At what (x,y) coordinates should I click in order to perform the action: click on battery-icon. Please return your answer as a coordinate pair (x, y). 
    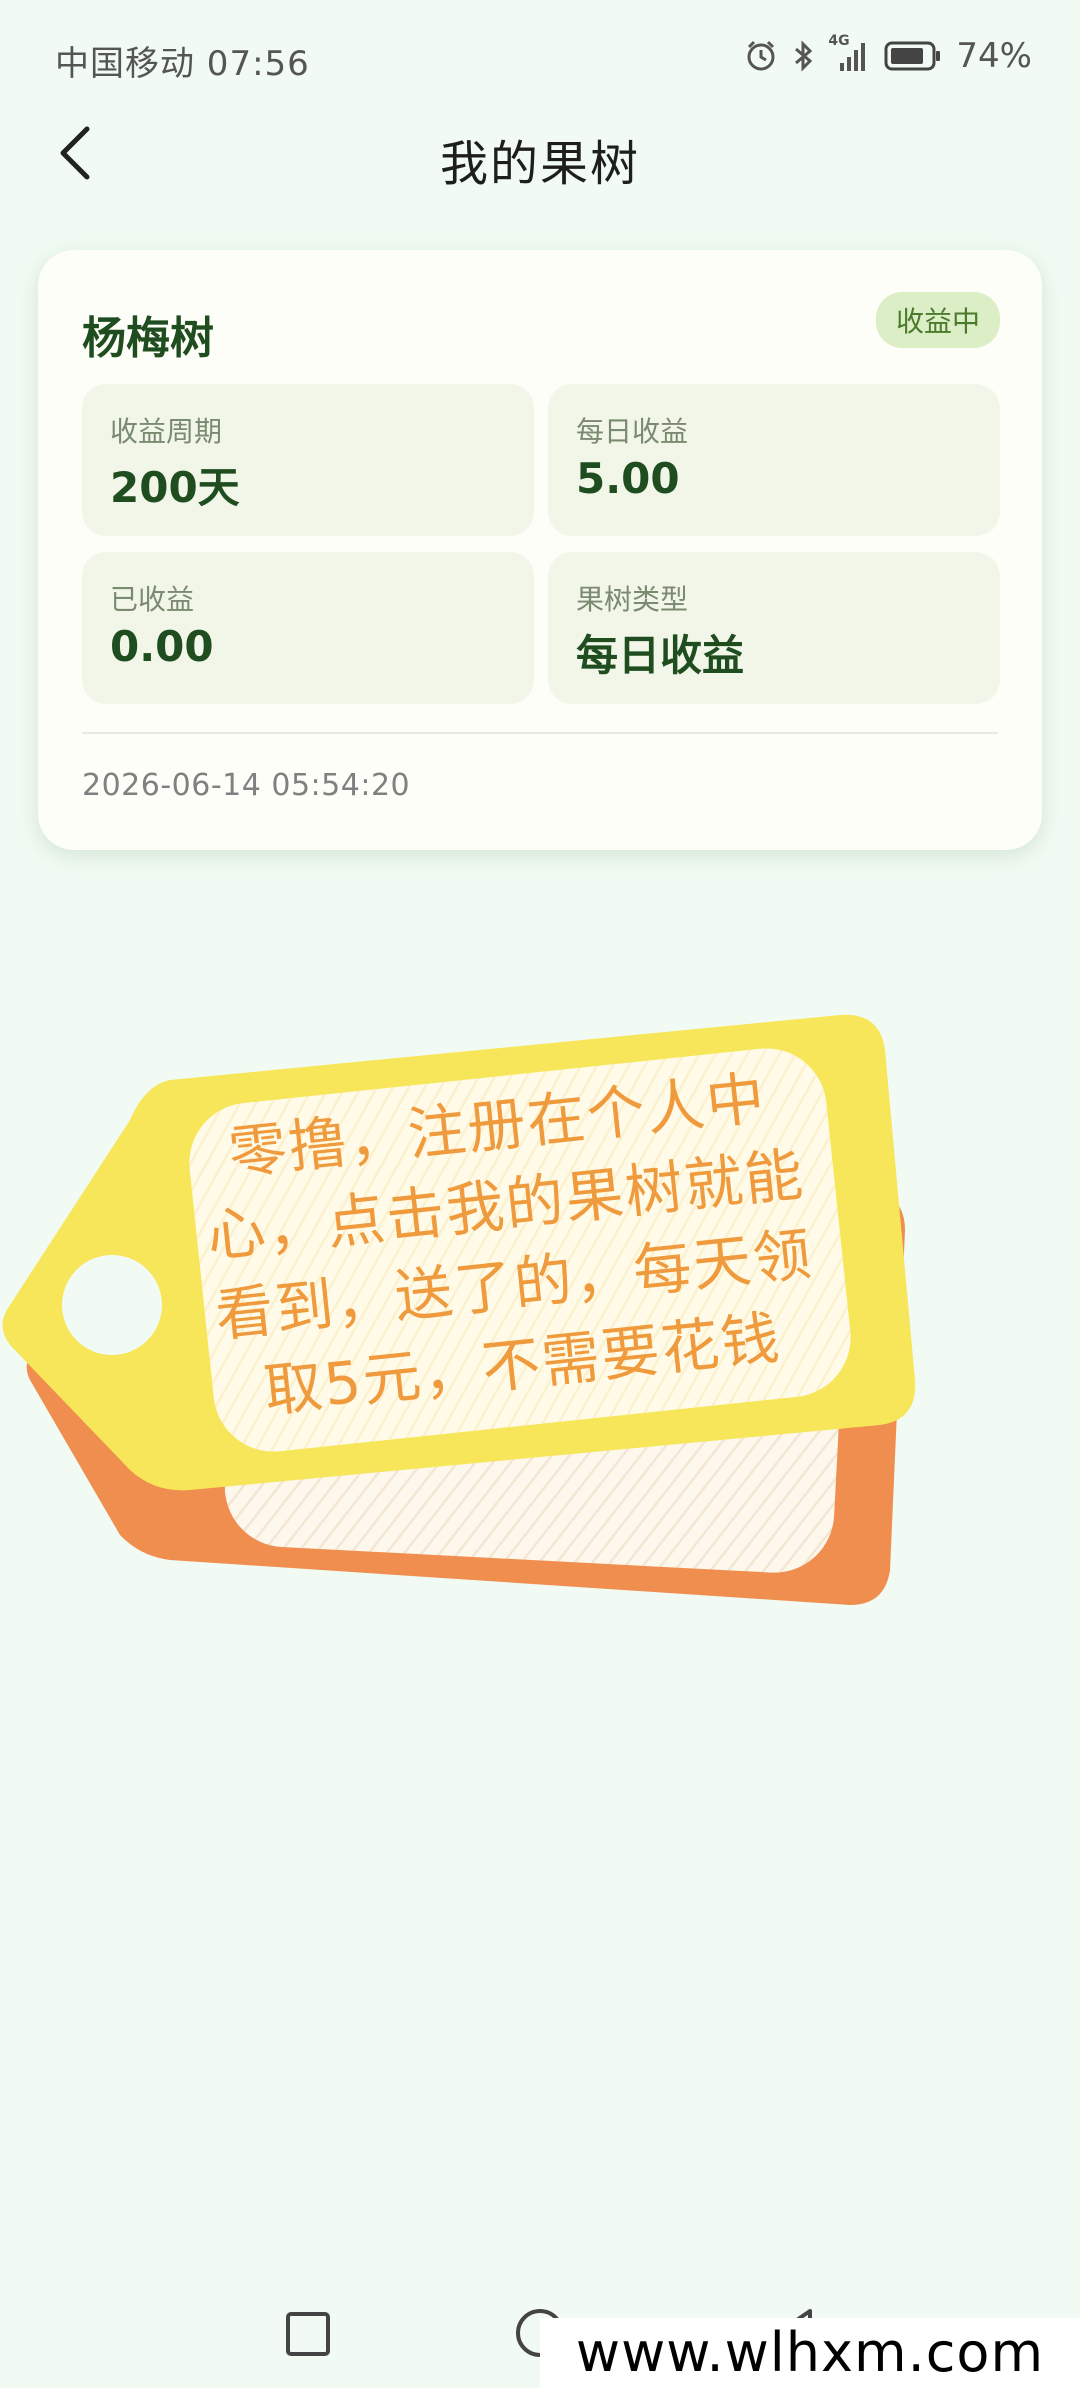
    Looking at the image, I should click on (913, 56).